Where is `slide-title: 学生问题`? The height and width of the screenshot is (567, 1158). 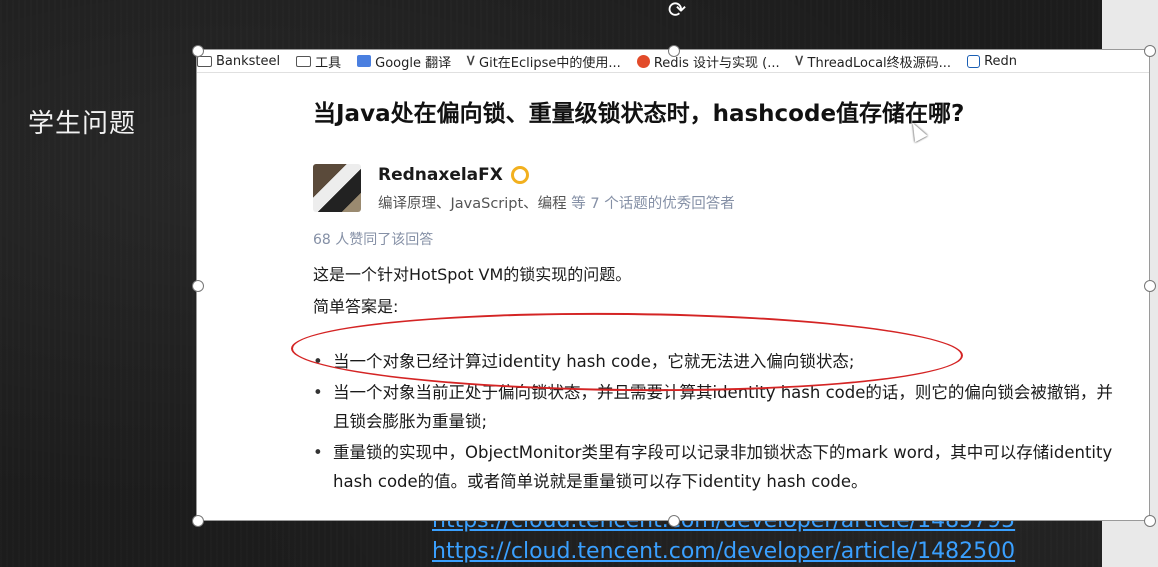 slide-title: 学生问题 is located at coordinates (82, 124).